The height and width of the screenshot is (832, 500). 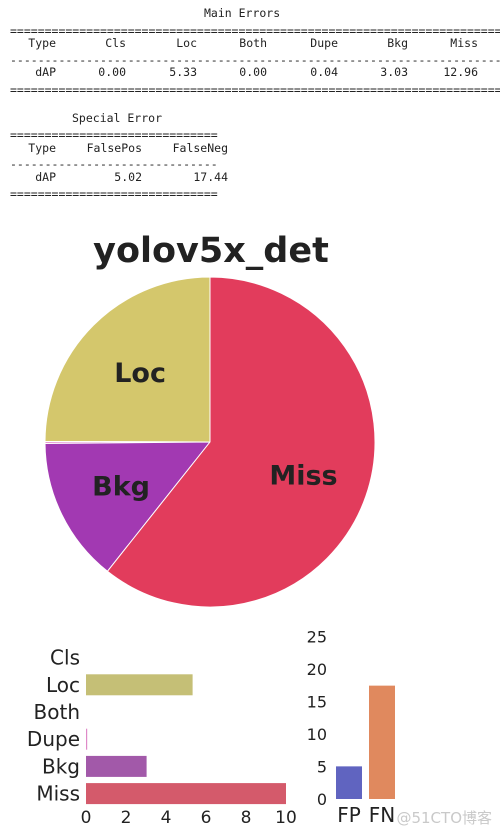 What do you see at coordinates (303, 476) in the screenshot?
I see `pie-label-miss: Miss` at bounding box center [303, 476].